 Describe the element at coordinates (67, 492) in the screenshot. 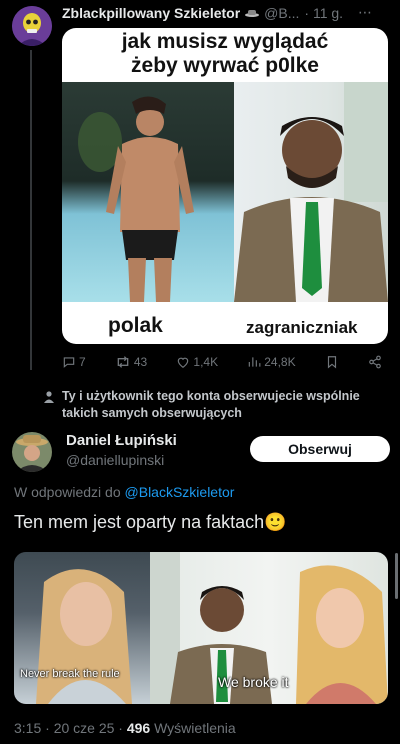

I see `in-reply-prefix: W odpowiedzi do` at that location.